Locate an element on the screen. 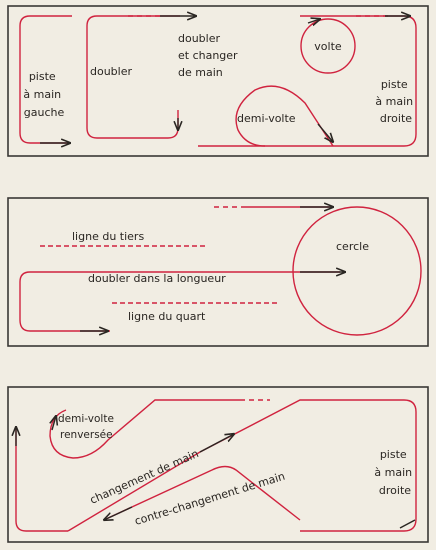  label-right-track: piste à main droite is located at coordinates (395, 101).